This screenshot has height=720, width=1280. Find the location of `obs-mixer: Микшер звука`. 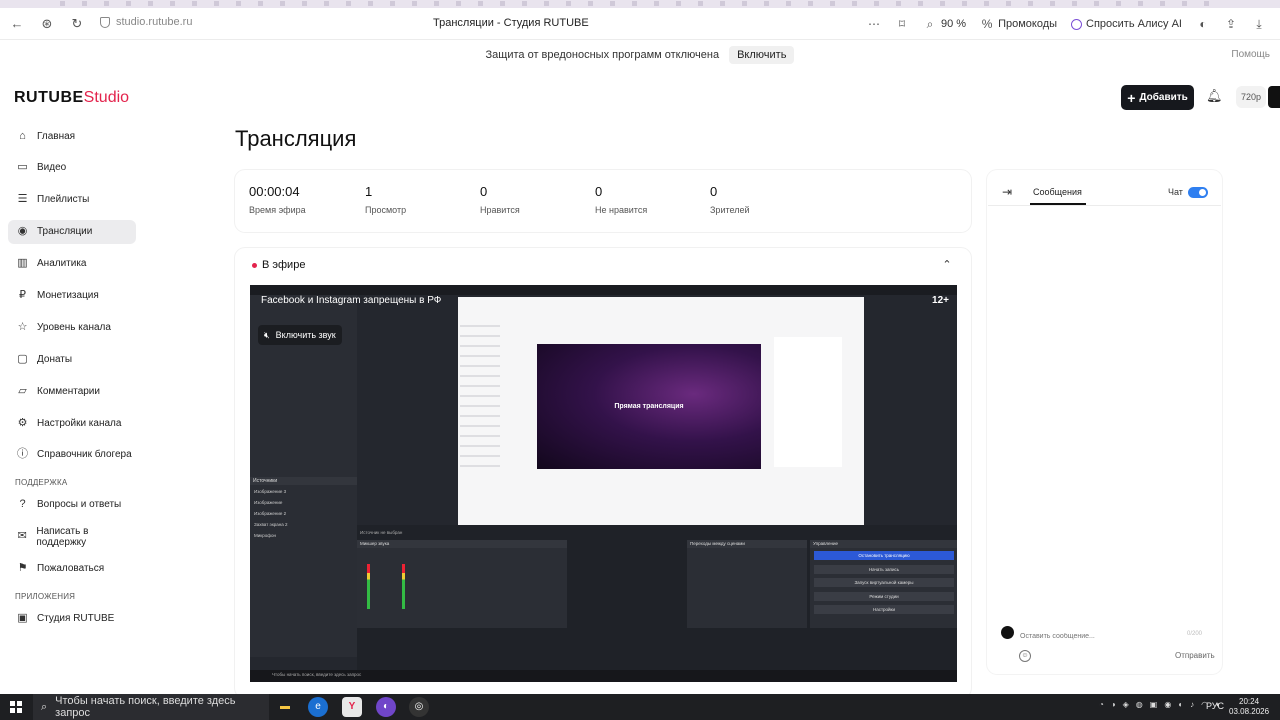

obs-mixer: Микшер звука is located at coordinates (462, 584).